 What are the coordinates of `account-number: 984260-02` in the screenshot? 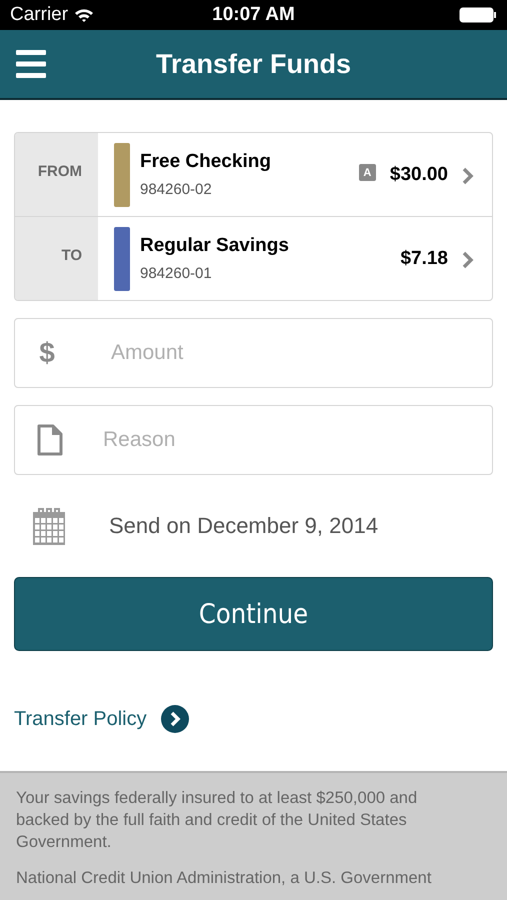 It's located at (176, 189).